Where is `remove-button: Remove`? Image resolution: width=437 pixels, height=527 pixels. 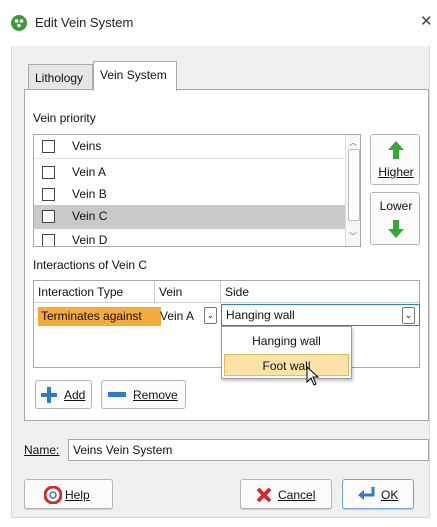 remove-button: Remove is located at coordinates (143, 394).